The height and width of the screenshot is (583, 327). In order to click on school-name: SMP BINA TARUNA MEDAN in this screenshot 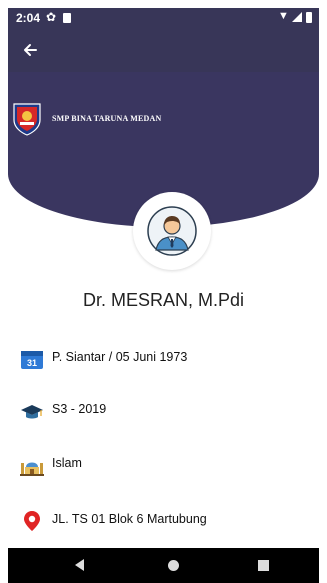, I will do `click(107, 118)`.